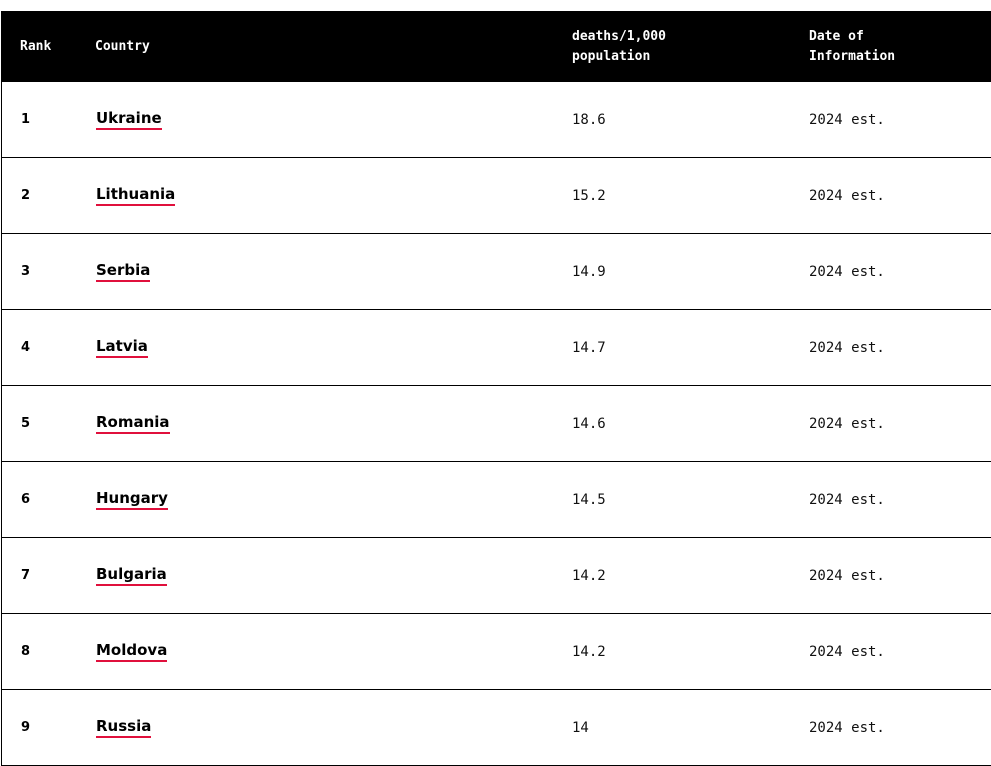 This screenshot has height=766, width=991. I want to click on table-row: 9 Russia 14 2024 est., so click(496, 728).